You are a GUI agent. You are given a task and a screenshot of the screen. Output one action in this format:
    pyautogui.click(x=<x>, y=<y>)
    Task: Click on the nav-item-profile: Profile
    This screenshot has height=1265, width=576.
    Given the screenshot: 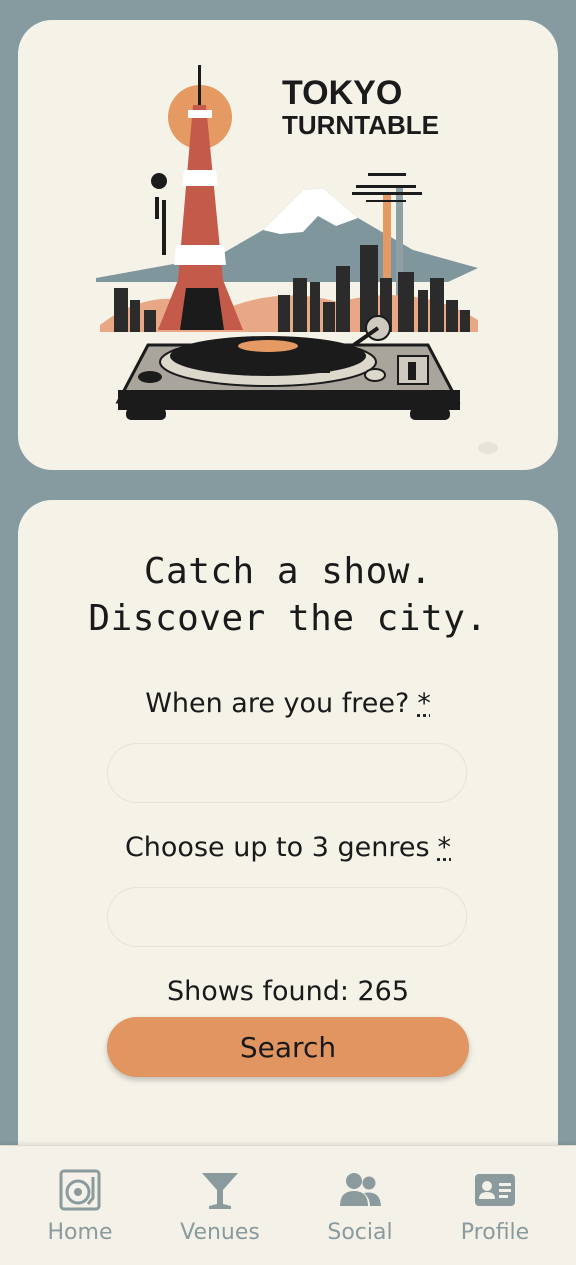 What is the action you would take?
    pyautogui.click(x=495, y=1205)
    